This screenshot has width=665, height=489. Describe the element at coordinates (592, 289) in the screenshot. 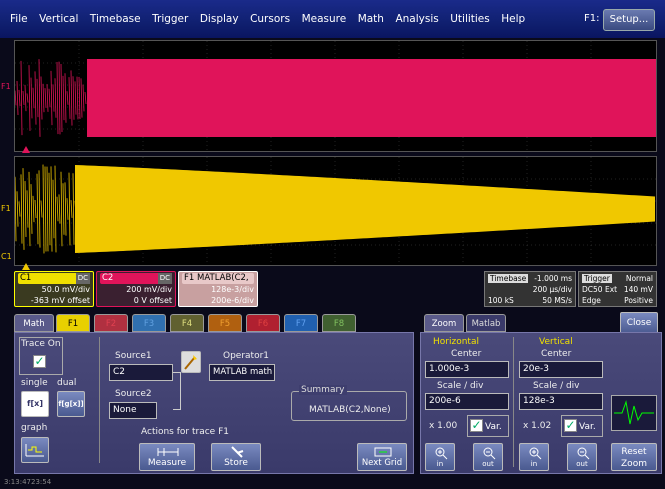

I see `trigger-coupling: DC50` at that location.